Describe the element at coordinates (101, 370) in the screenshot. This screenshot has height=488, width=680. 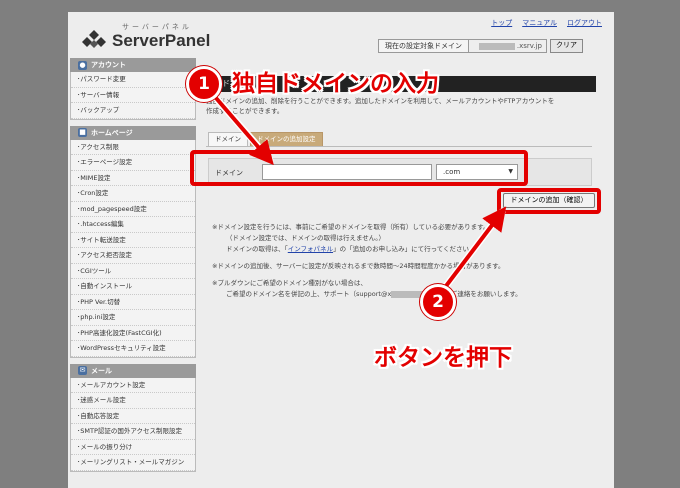
I see `section-title: メール` at that location.